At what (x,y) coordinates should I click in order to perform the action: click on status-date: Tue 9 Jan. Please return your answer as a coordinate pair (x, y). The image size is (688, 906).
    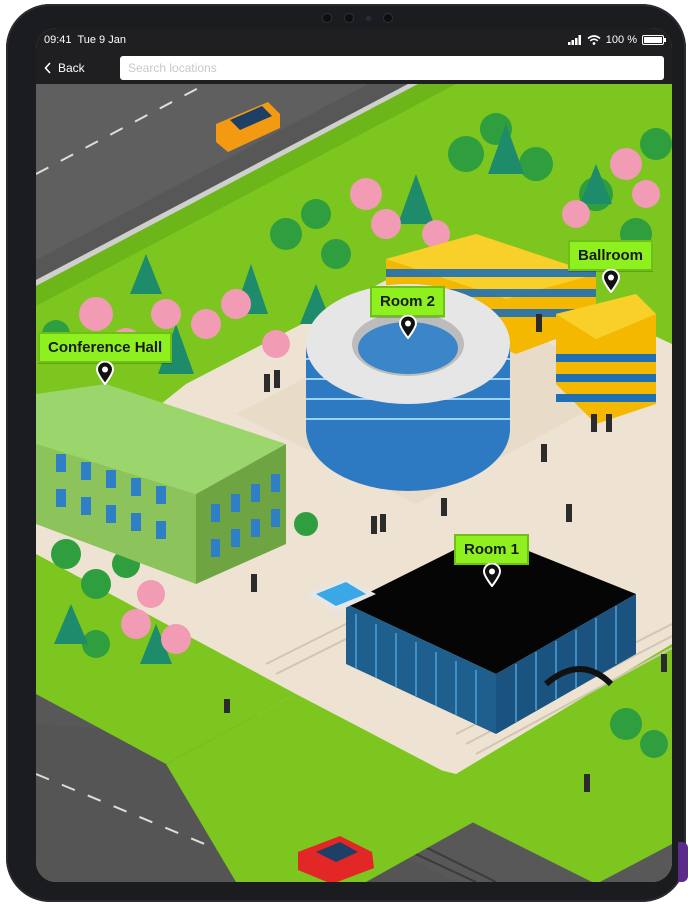
    Looking at the image, I should click on (101, 40).